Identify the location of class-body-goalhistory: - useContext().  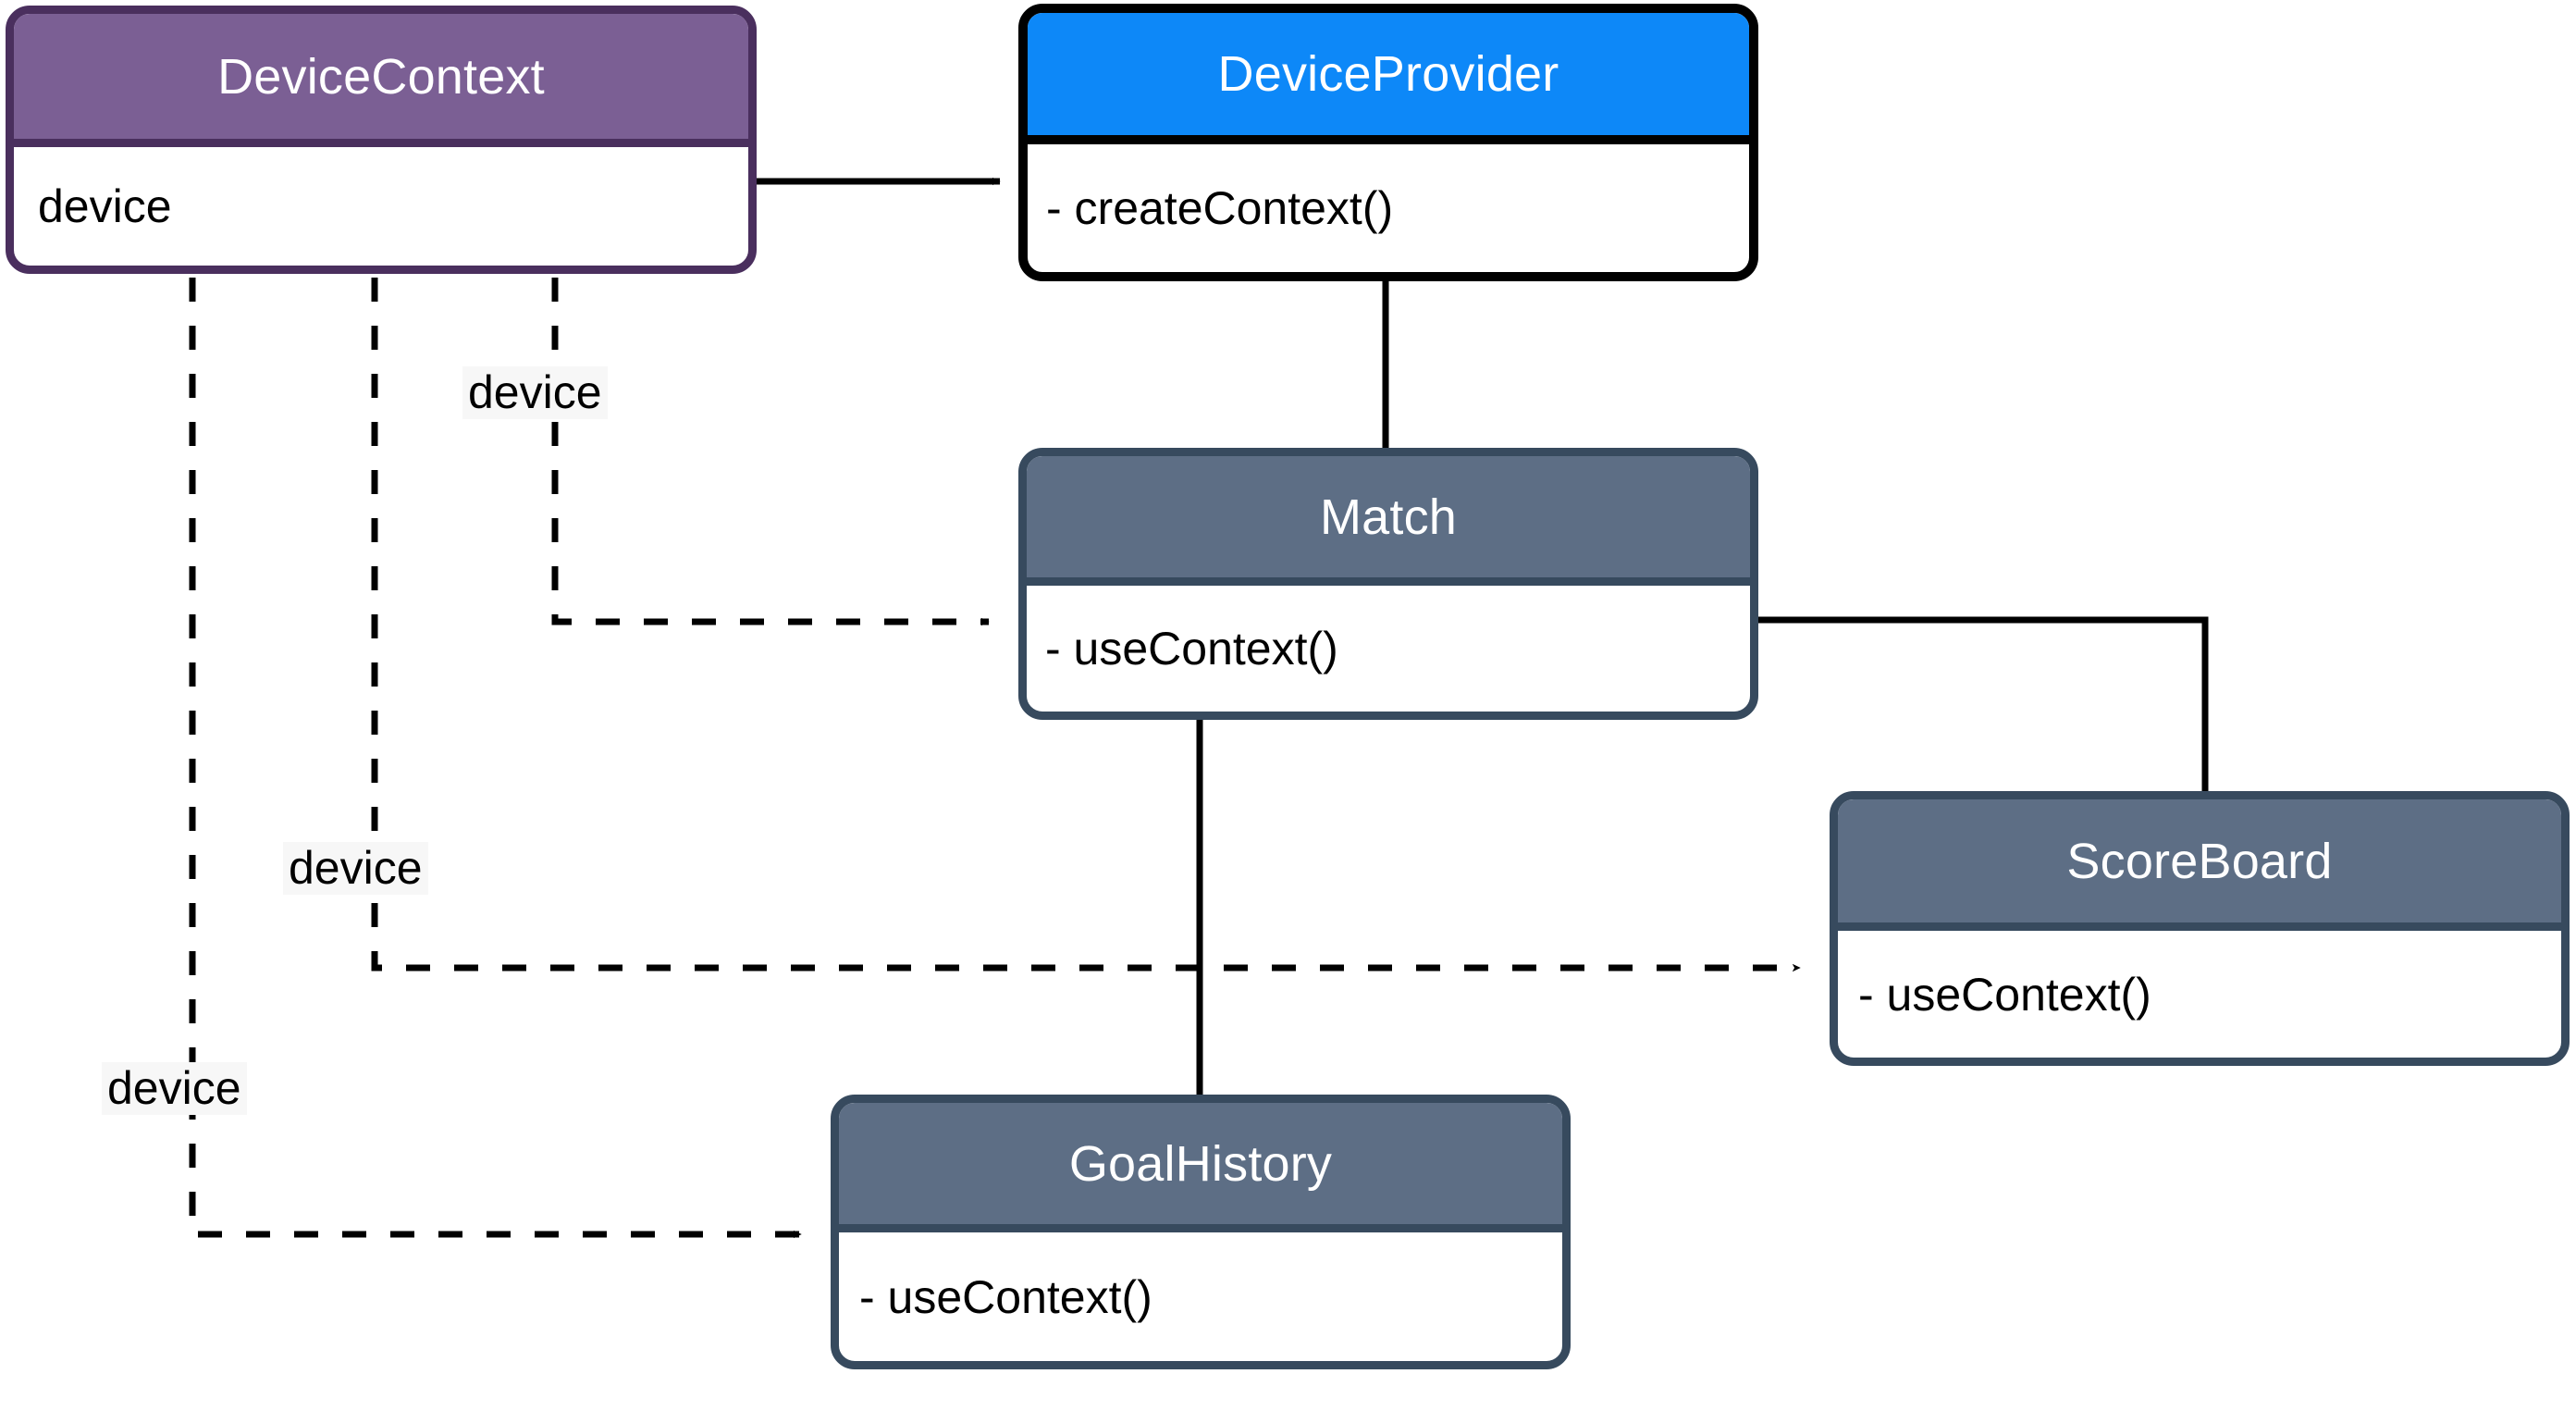
(1200, 1296).